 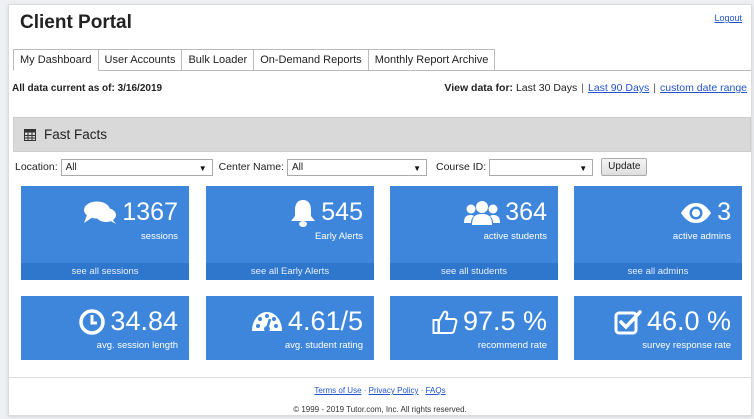 I want to click on sessions-label: sessions, so click(x=159, y=236).